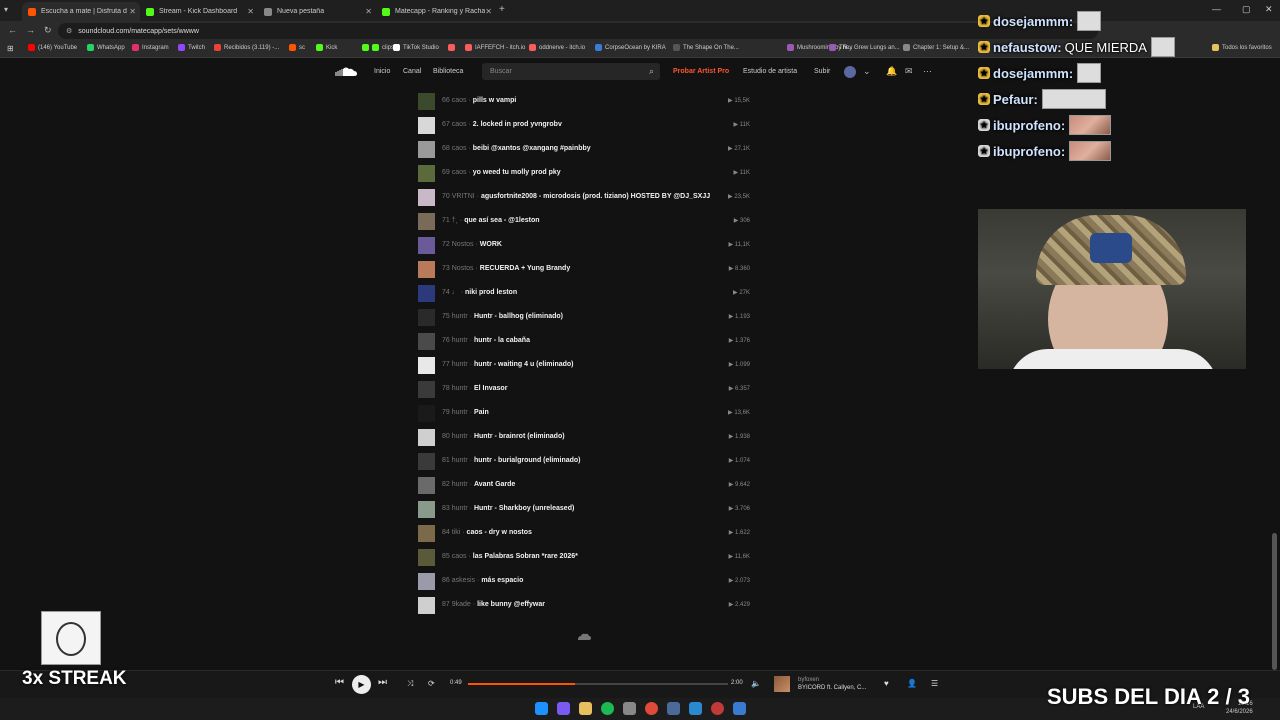 This screenshot has width=1280, height=720. Describe the element at coordinates (770, 71) in the screenshot. I see `artist-studio-link: Estudio de artista` at that location.